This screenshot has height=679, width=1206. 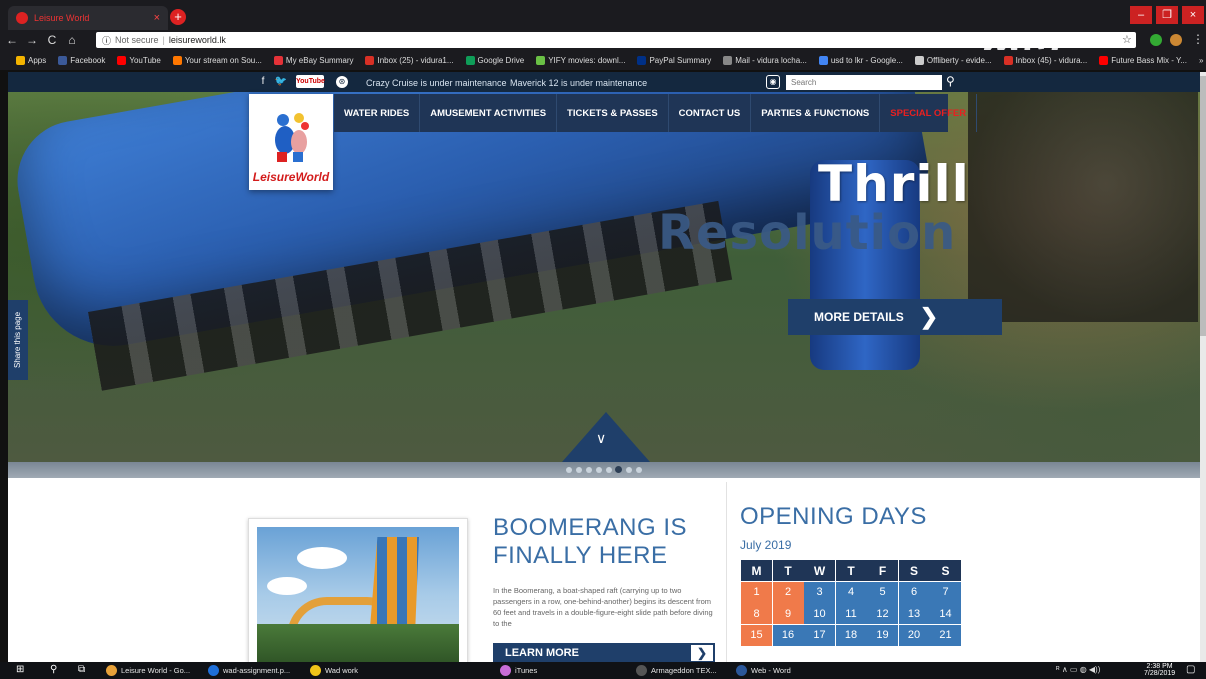 What do you see at coordinates (342, 82) in the screenshot?
I see `tripadvisor-icon: ⊛` at bounding box center [342, 82].